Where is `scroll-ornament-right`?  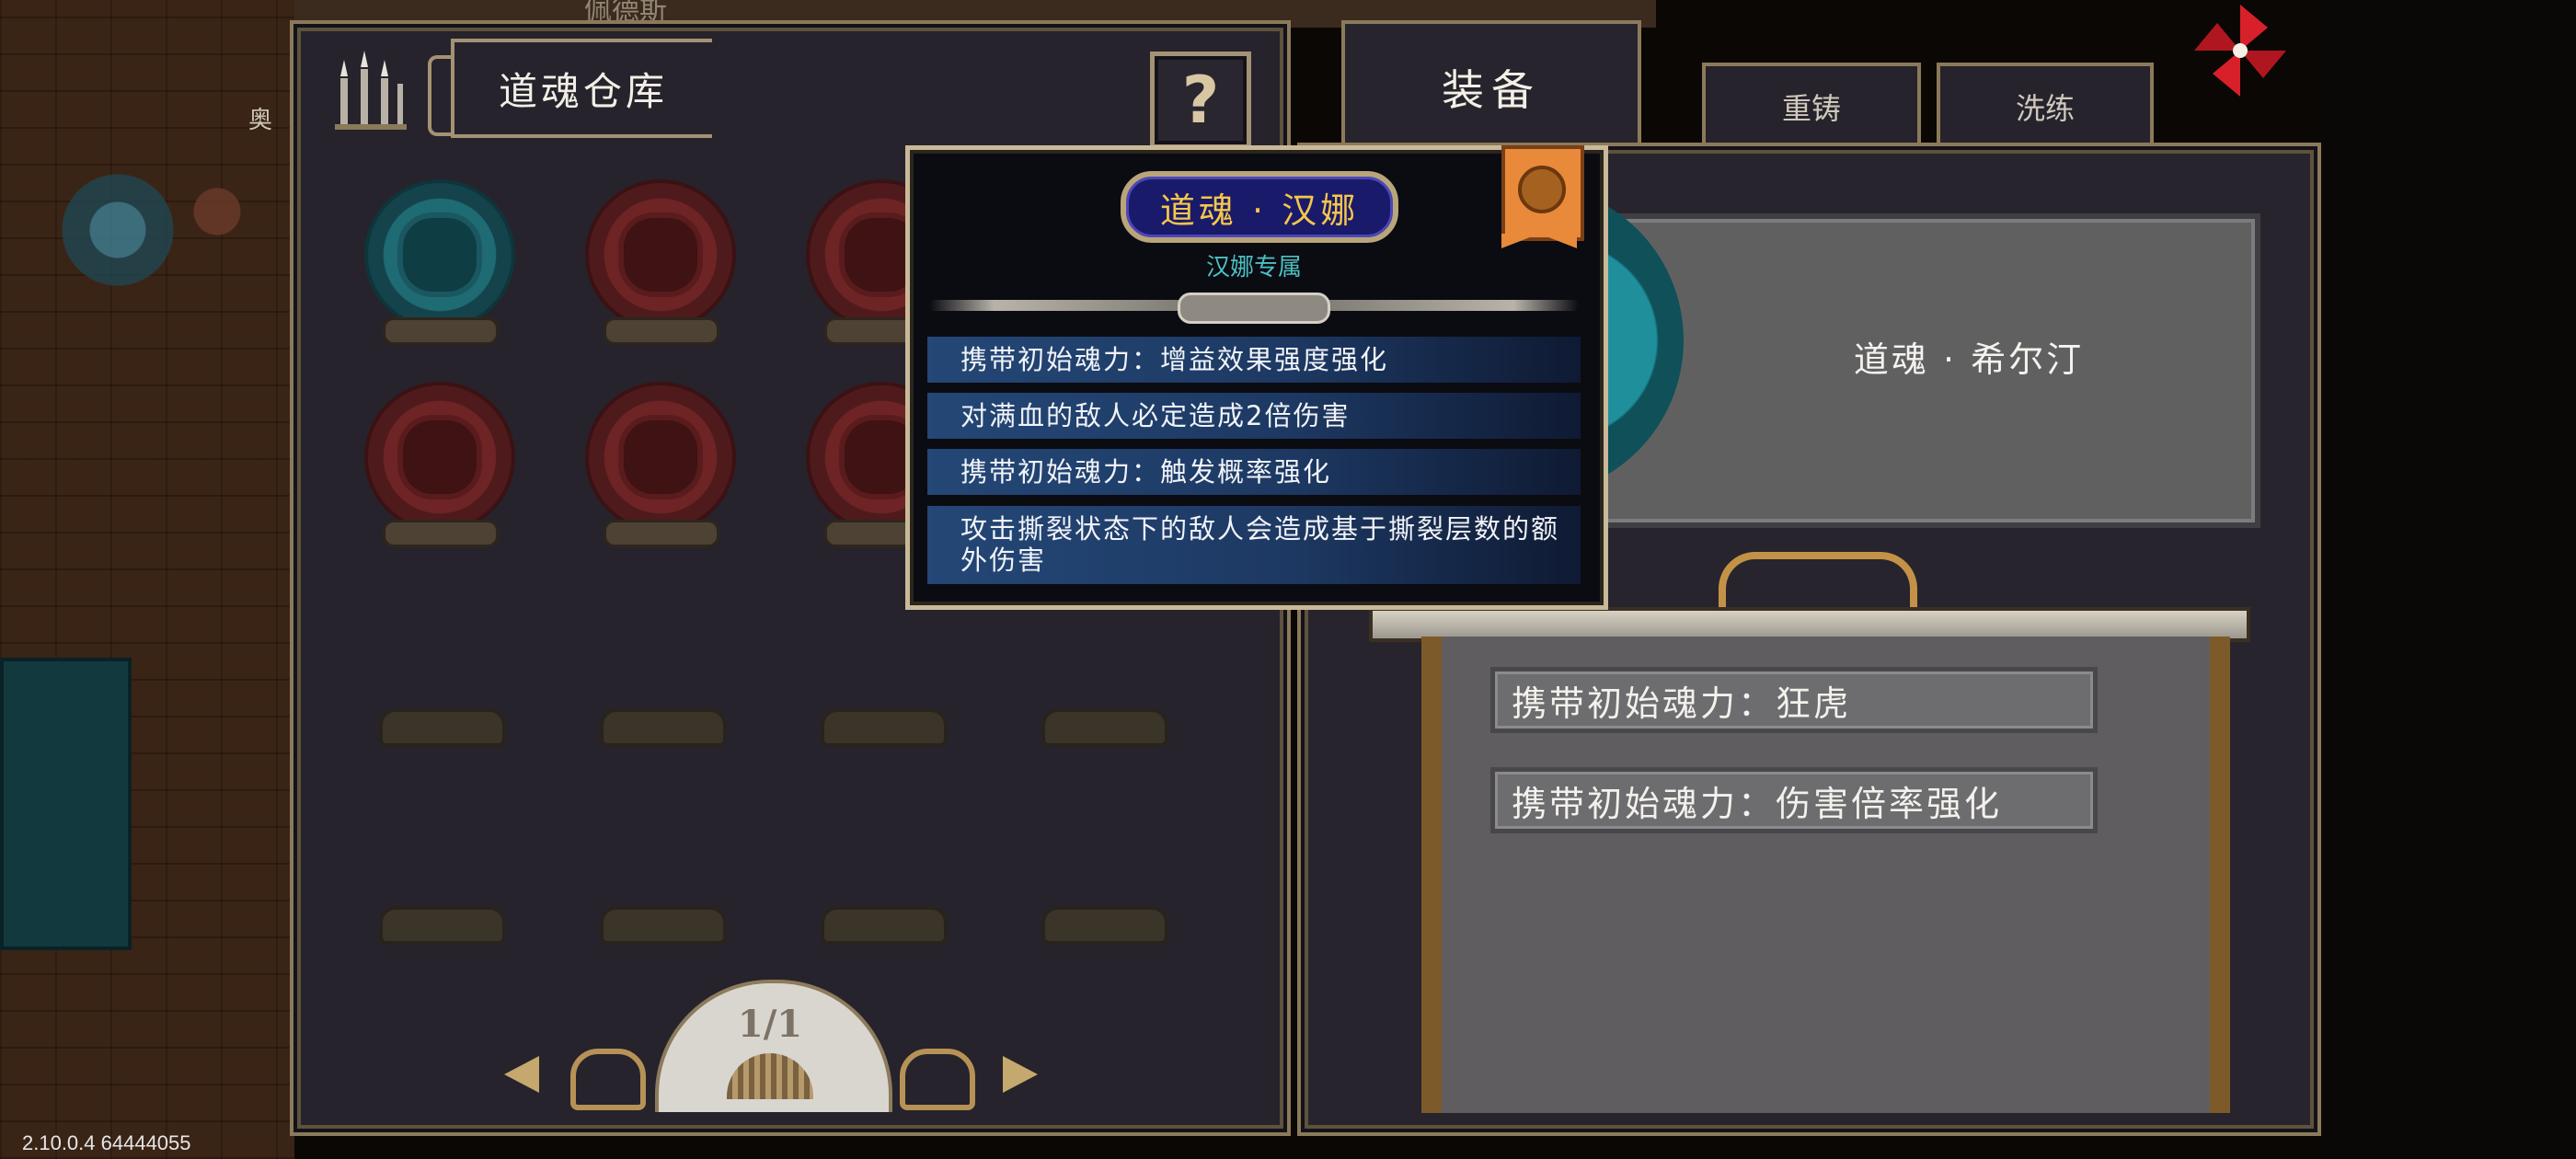 scroll-ornament-right is located at coordinates (937, 1079).